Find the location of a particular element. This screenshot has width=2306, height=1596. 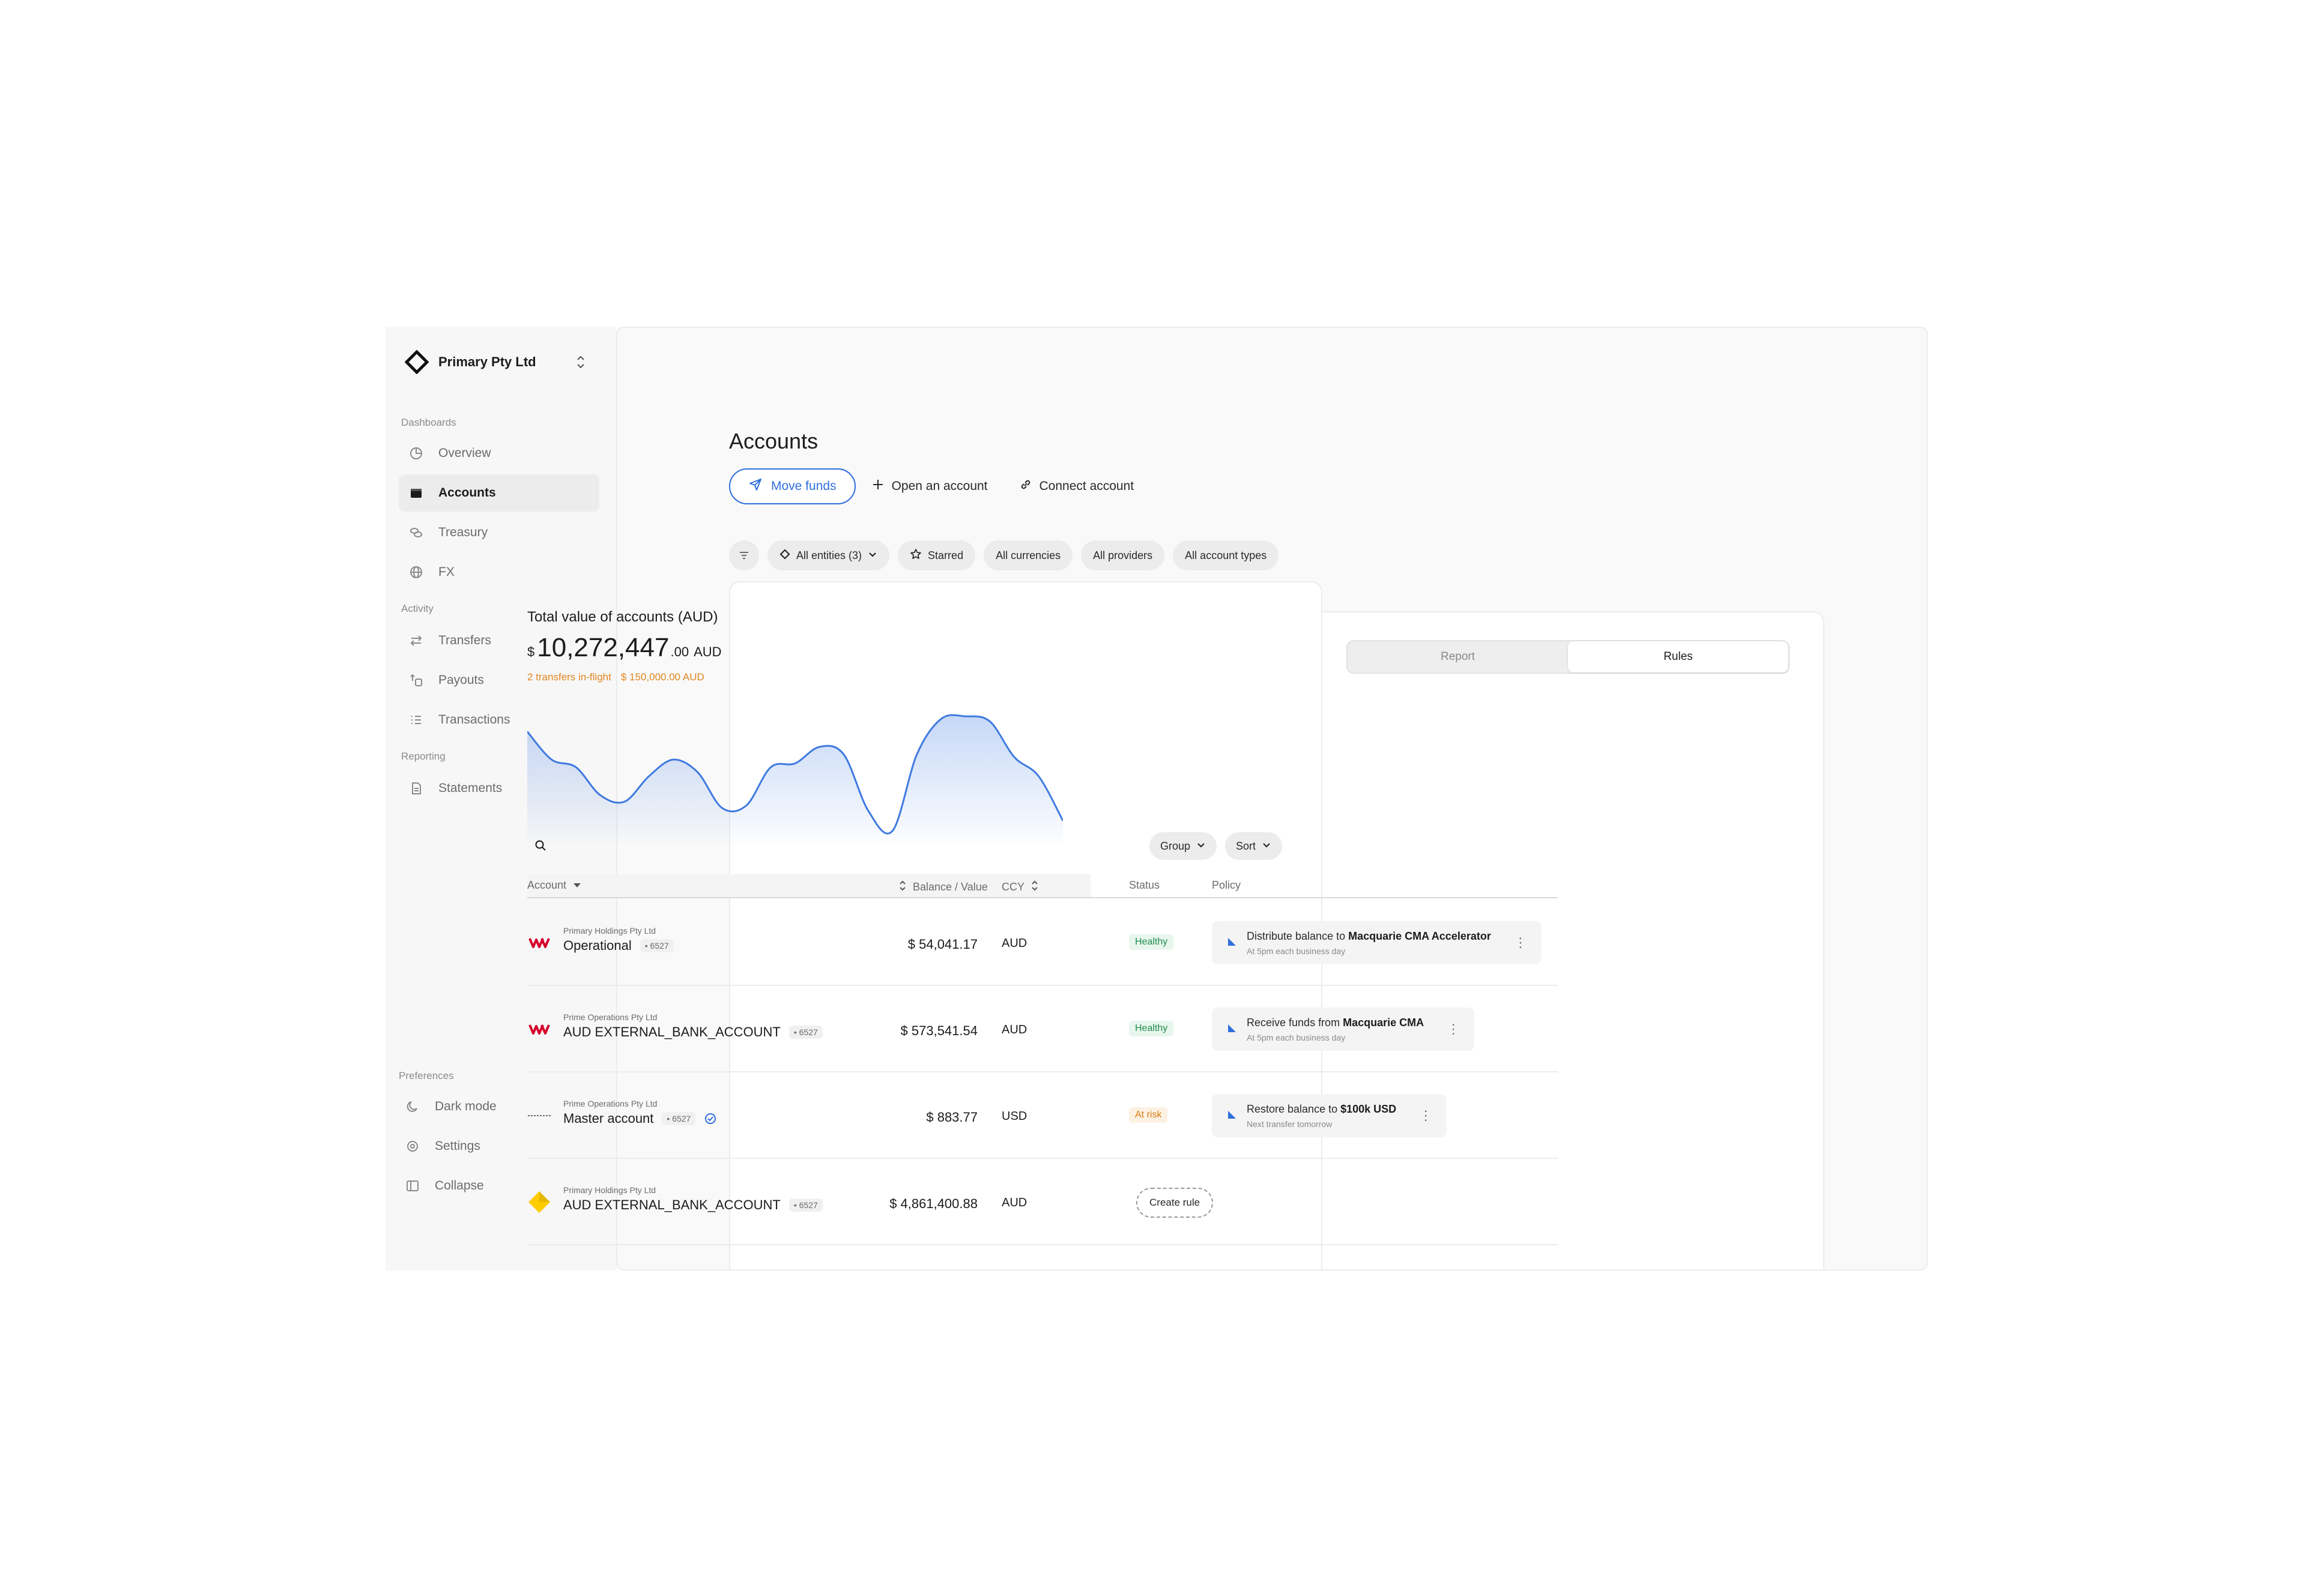

nav-label: Overview is located at coordinates (464, 453).